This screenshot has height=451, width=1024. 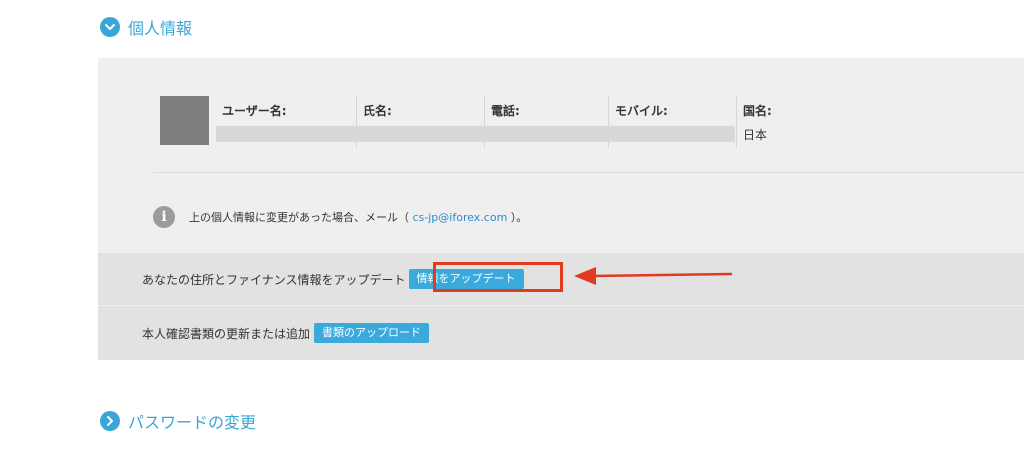 I want to click on notice-text-before: 上の個人情報に変更があった場合、メール（, so click(x=299, y=217).